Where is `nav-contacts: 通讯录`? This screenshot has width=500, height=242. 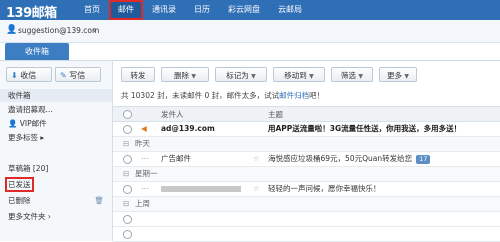 nav-contacts: 通讯录 is located at coordinates (164, 10).